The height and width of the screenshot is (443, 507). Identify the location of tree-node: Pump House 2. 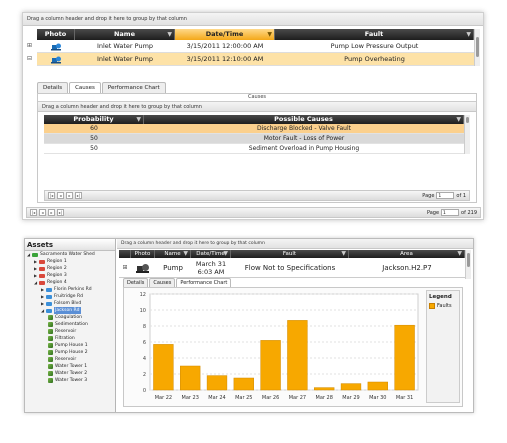
(70, 352).